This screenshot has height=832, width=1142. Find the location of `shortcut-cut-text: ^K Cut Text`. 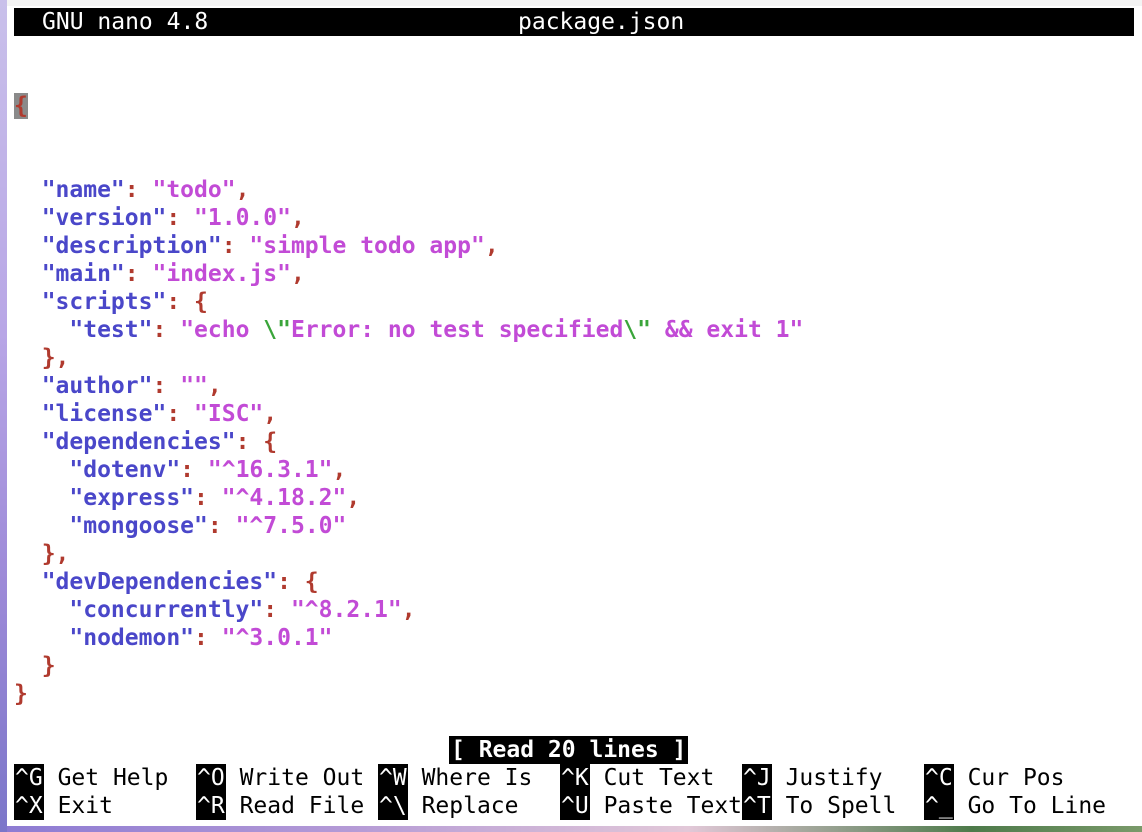

shortcut-cut-text: ^K Cut Text is located at coordinates (637, 778).